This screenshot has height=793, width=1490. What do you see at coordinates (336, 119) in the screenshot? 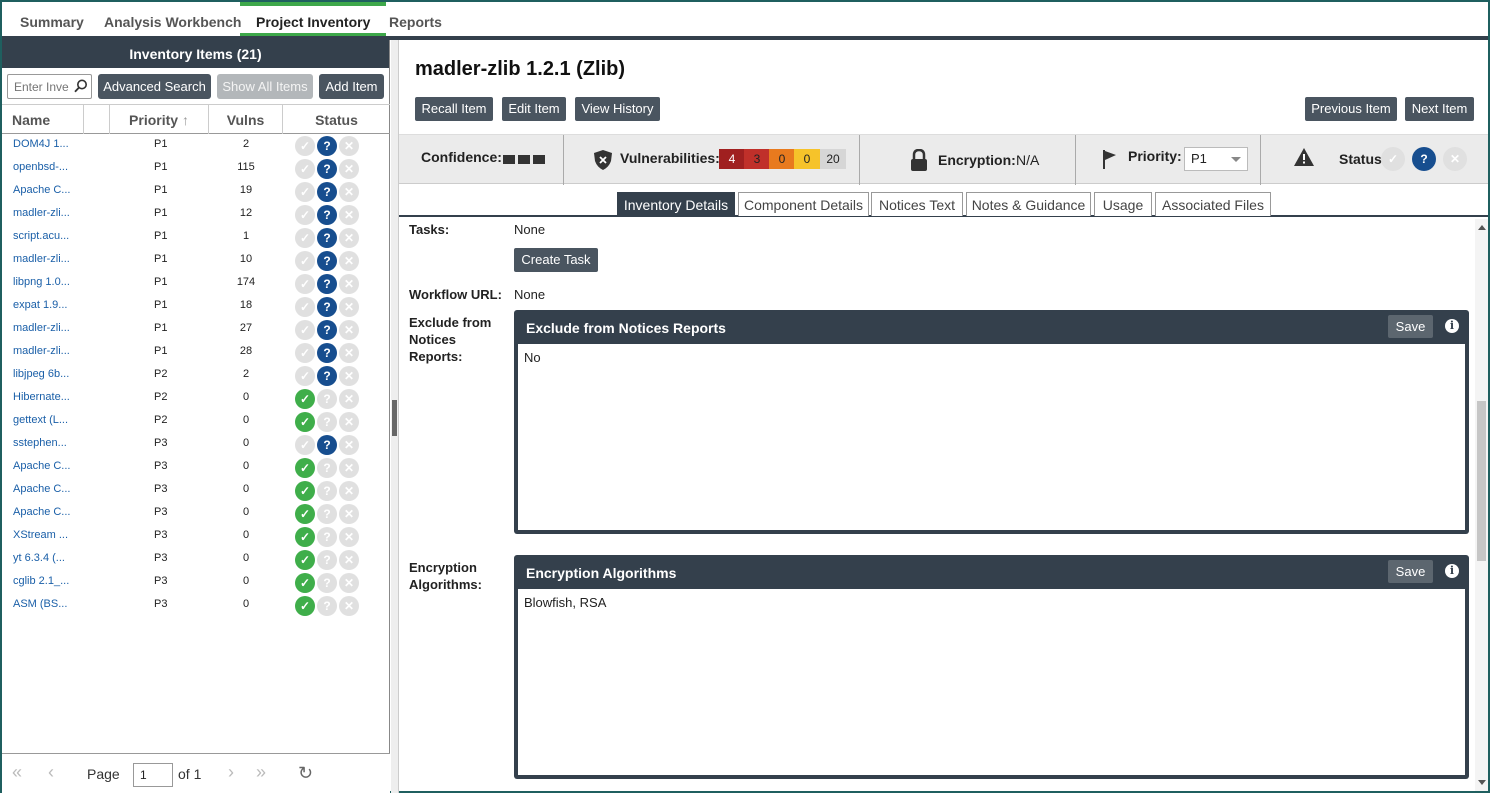
I see `column-status: Status` at bounding box center [336, 119].